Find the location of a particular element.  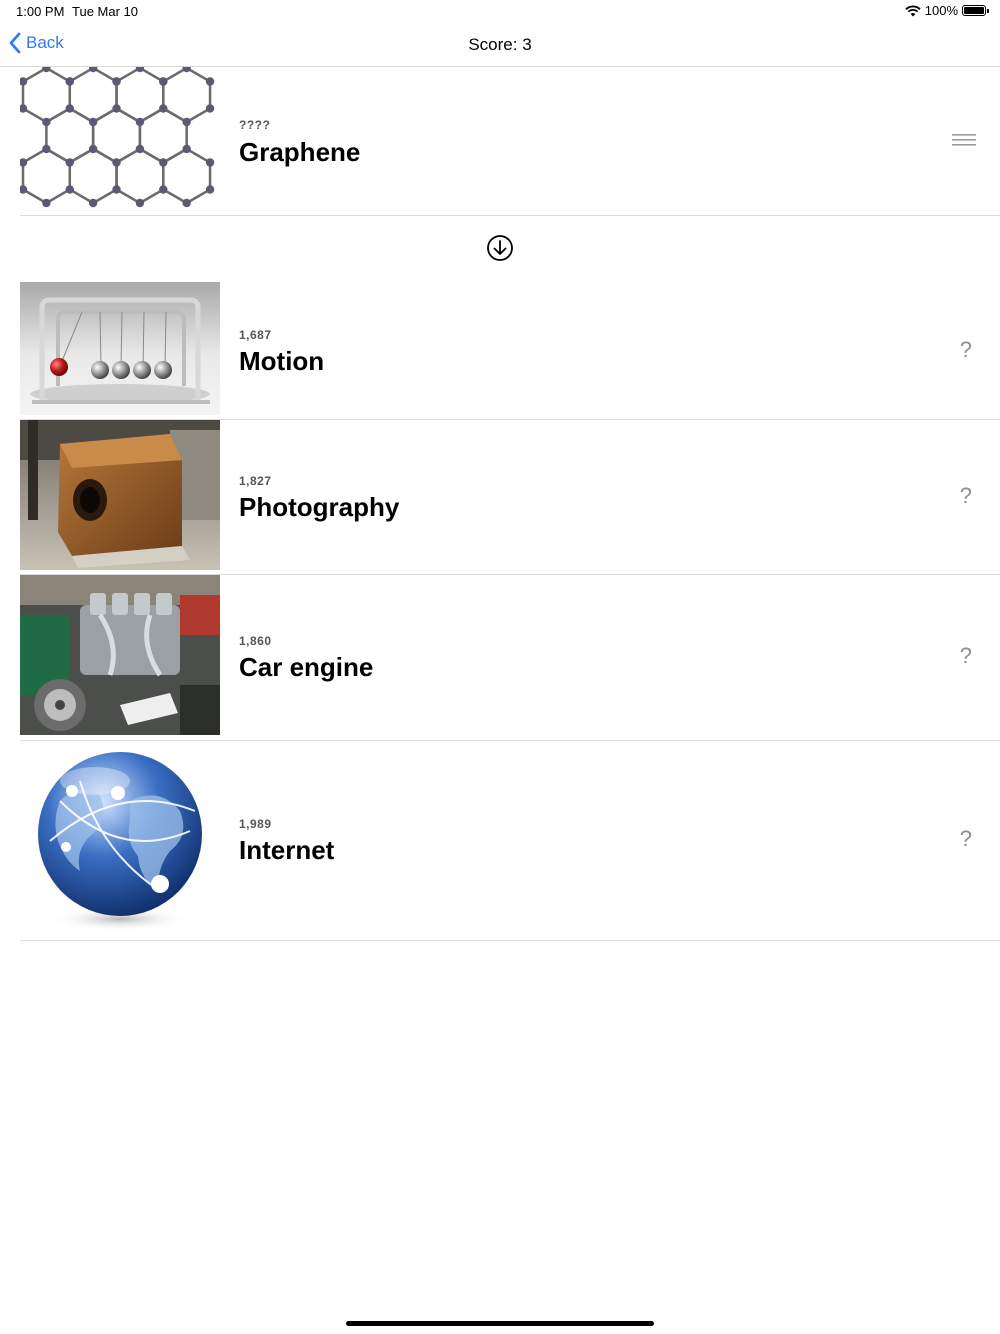

reorder-handle-icon is located at coordinates (964, 140).